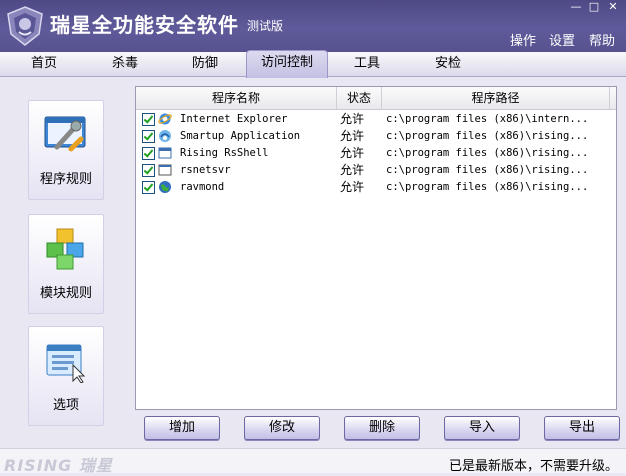 The height and width of the screenshot is (476, 626). What do you see at coordinates (25, 26) in the screenshot?
I see `rising-lion-logo-icon` at bounding box center [25, 26].